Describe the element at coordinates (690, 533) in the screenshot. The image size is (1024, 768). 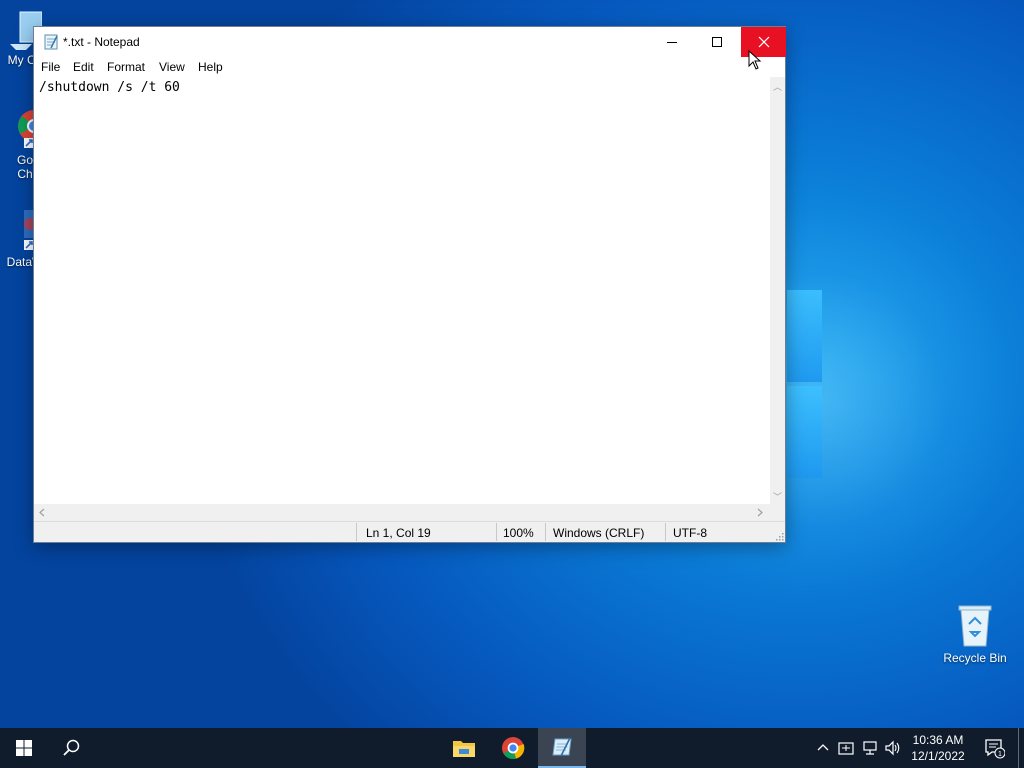
I see `status-encoding: UTF-8` at that location.